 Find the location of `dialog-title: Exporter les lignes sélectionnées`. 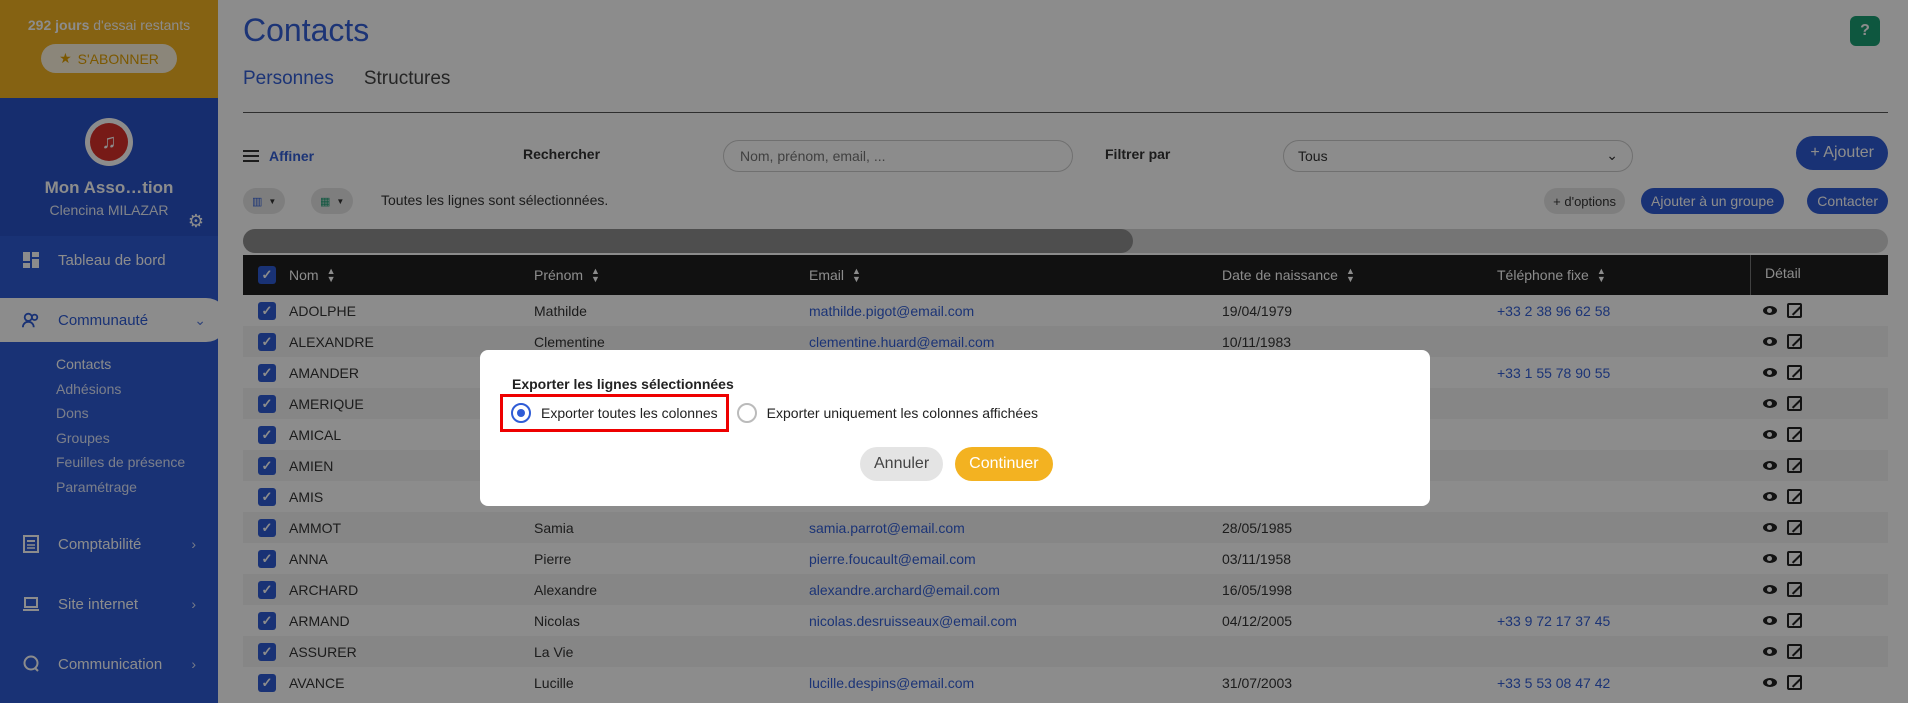

dialog-title: Exporter les lignes sélectionnées is located at coordinates (623, 384).